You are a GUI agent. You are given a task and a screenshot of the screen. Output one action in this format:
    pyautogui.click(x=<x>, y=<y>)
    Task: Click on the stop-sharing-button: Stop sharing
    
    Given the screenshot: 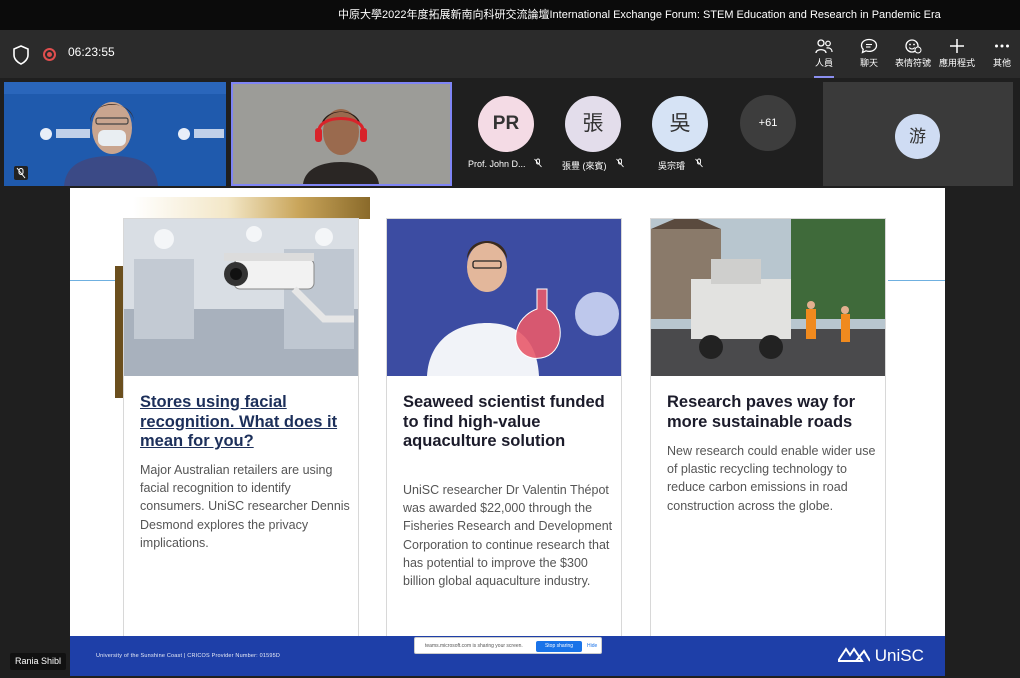 What is the action you would take?
    pyautogui.click(x=559, y=646)
    